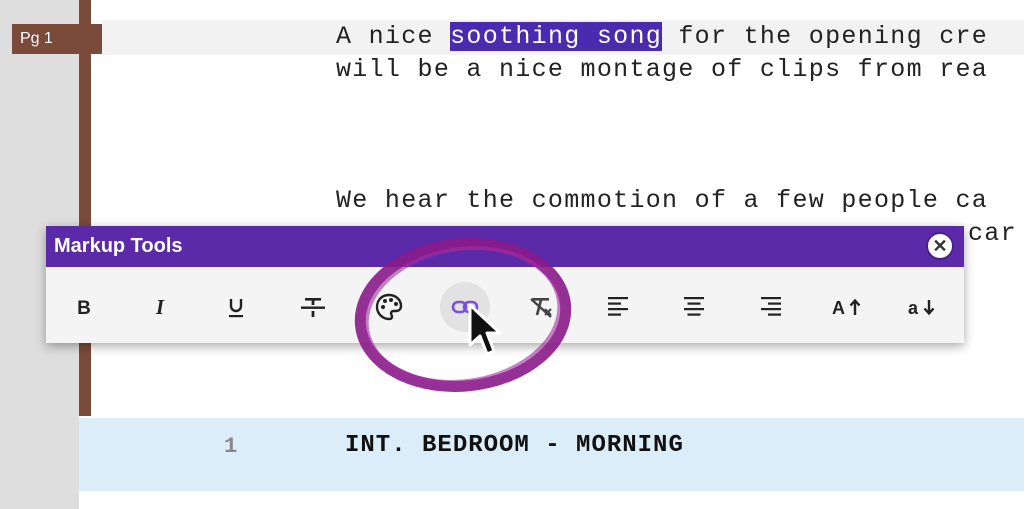 The height and width of the screenshot is (509, 1024). What do you see at coordinates (992, 233) in the screenshot?
I see `script-line-4: car` at bounding box center [992, 233].